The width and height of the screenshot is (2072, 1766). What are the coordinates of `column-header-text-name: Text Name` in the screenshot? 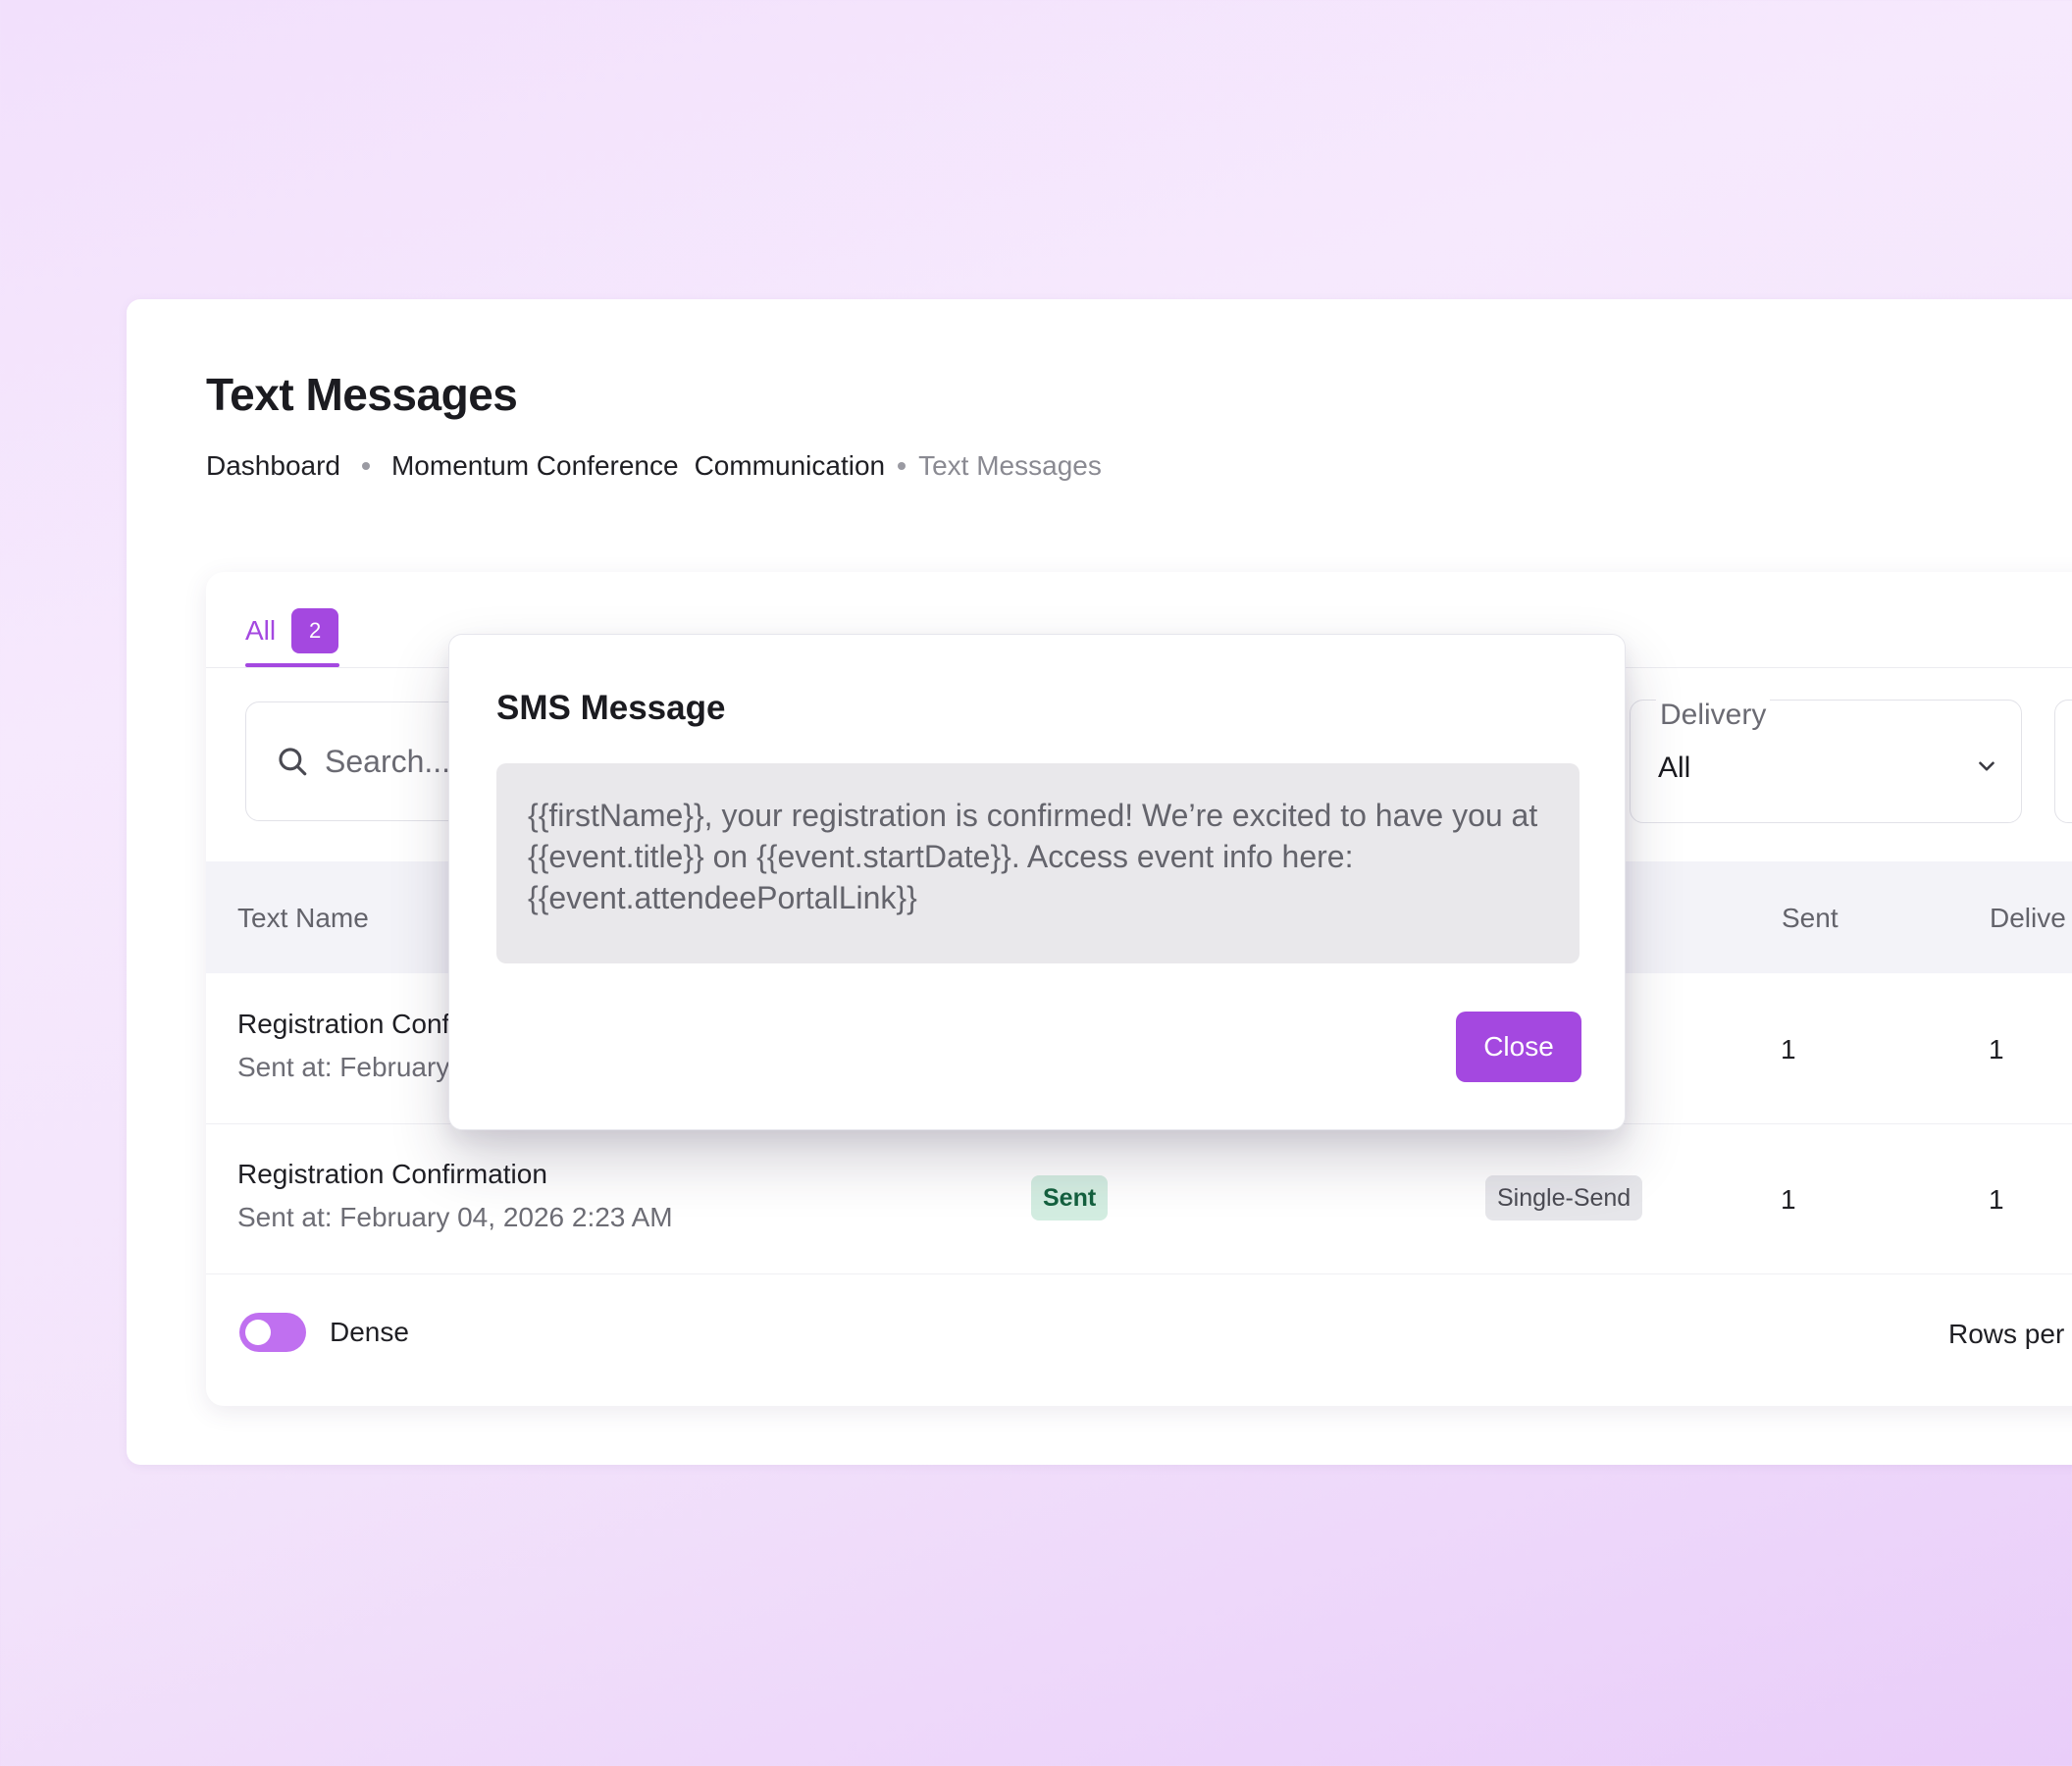 It's located at (303, 919).